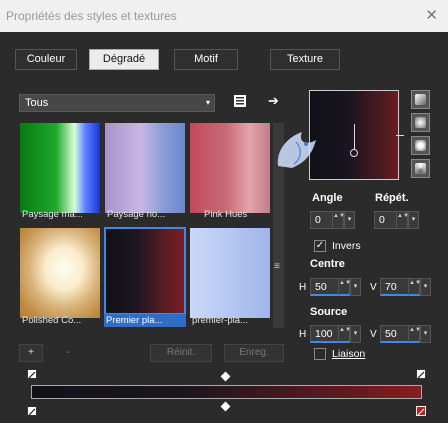 This screenshot has width=448, height=423. What do you see at coordinates (327, 264) in the screenshot?
I see `centre-label: Centre` at bounding box center [327, 264].